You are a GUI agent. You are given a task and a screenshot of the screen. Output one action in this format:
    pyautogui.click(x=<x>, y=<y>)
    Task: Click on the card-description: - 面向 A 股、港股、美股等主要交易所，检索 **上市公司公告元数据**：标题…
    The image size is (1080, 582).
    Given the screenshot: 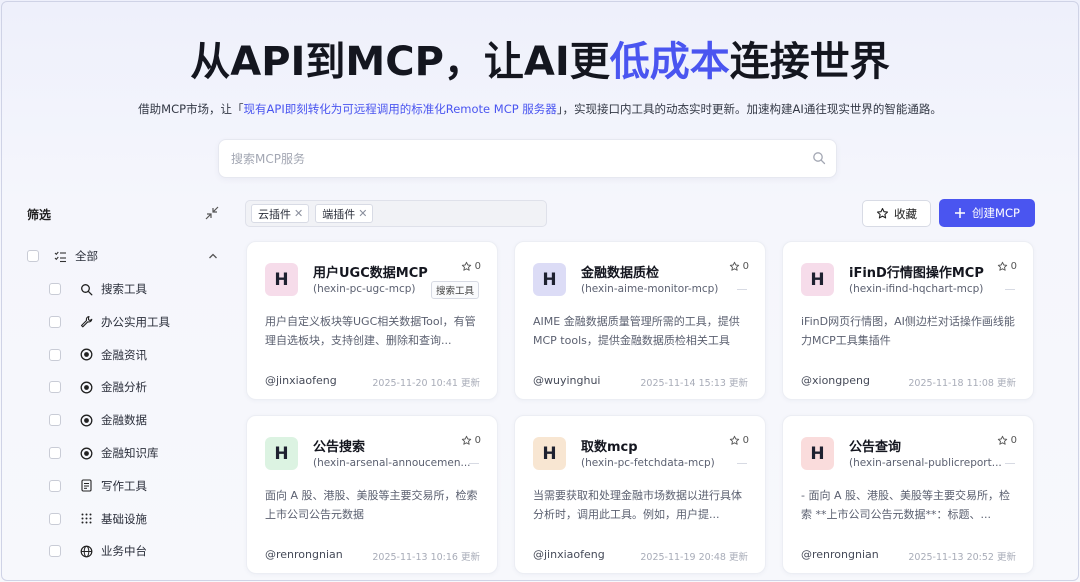 What is the action you would take?
    pyautogui.click(x=905, y=505)
    